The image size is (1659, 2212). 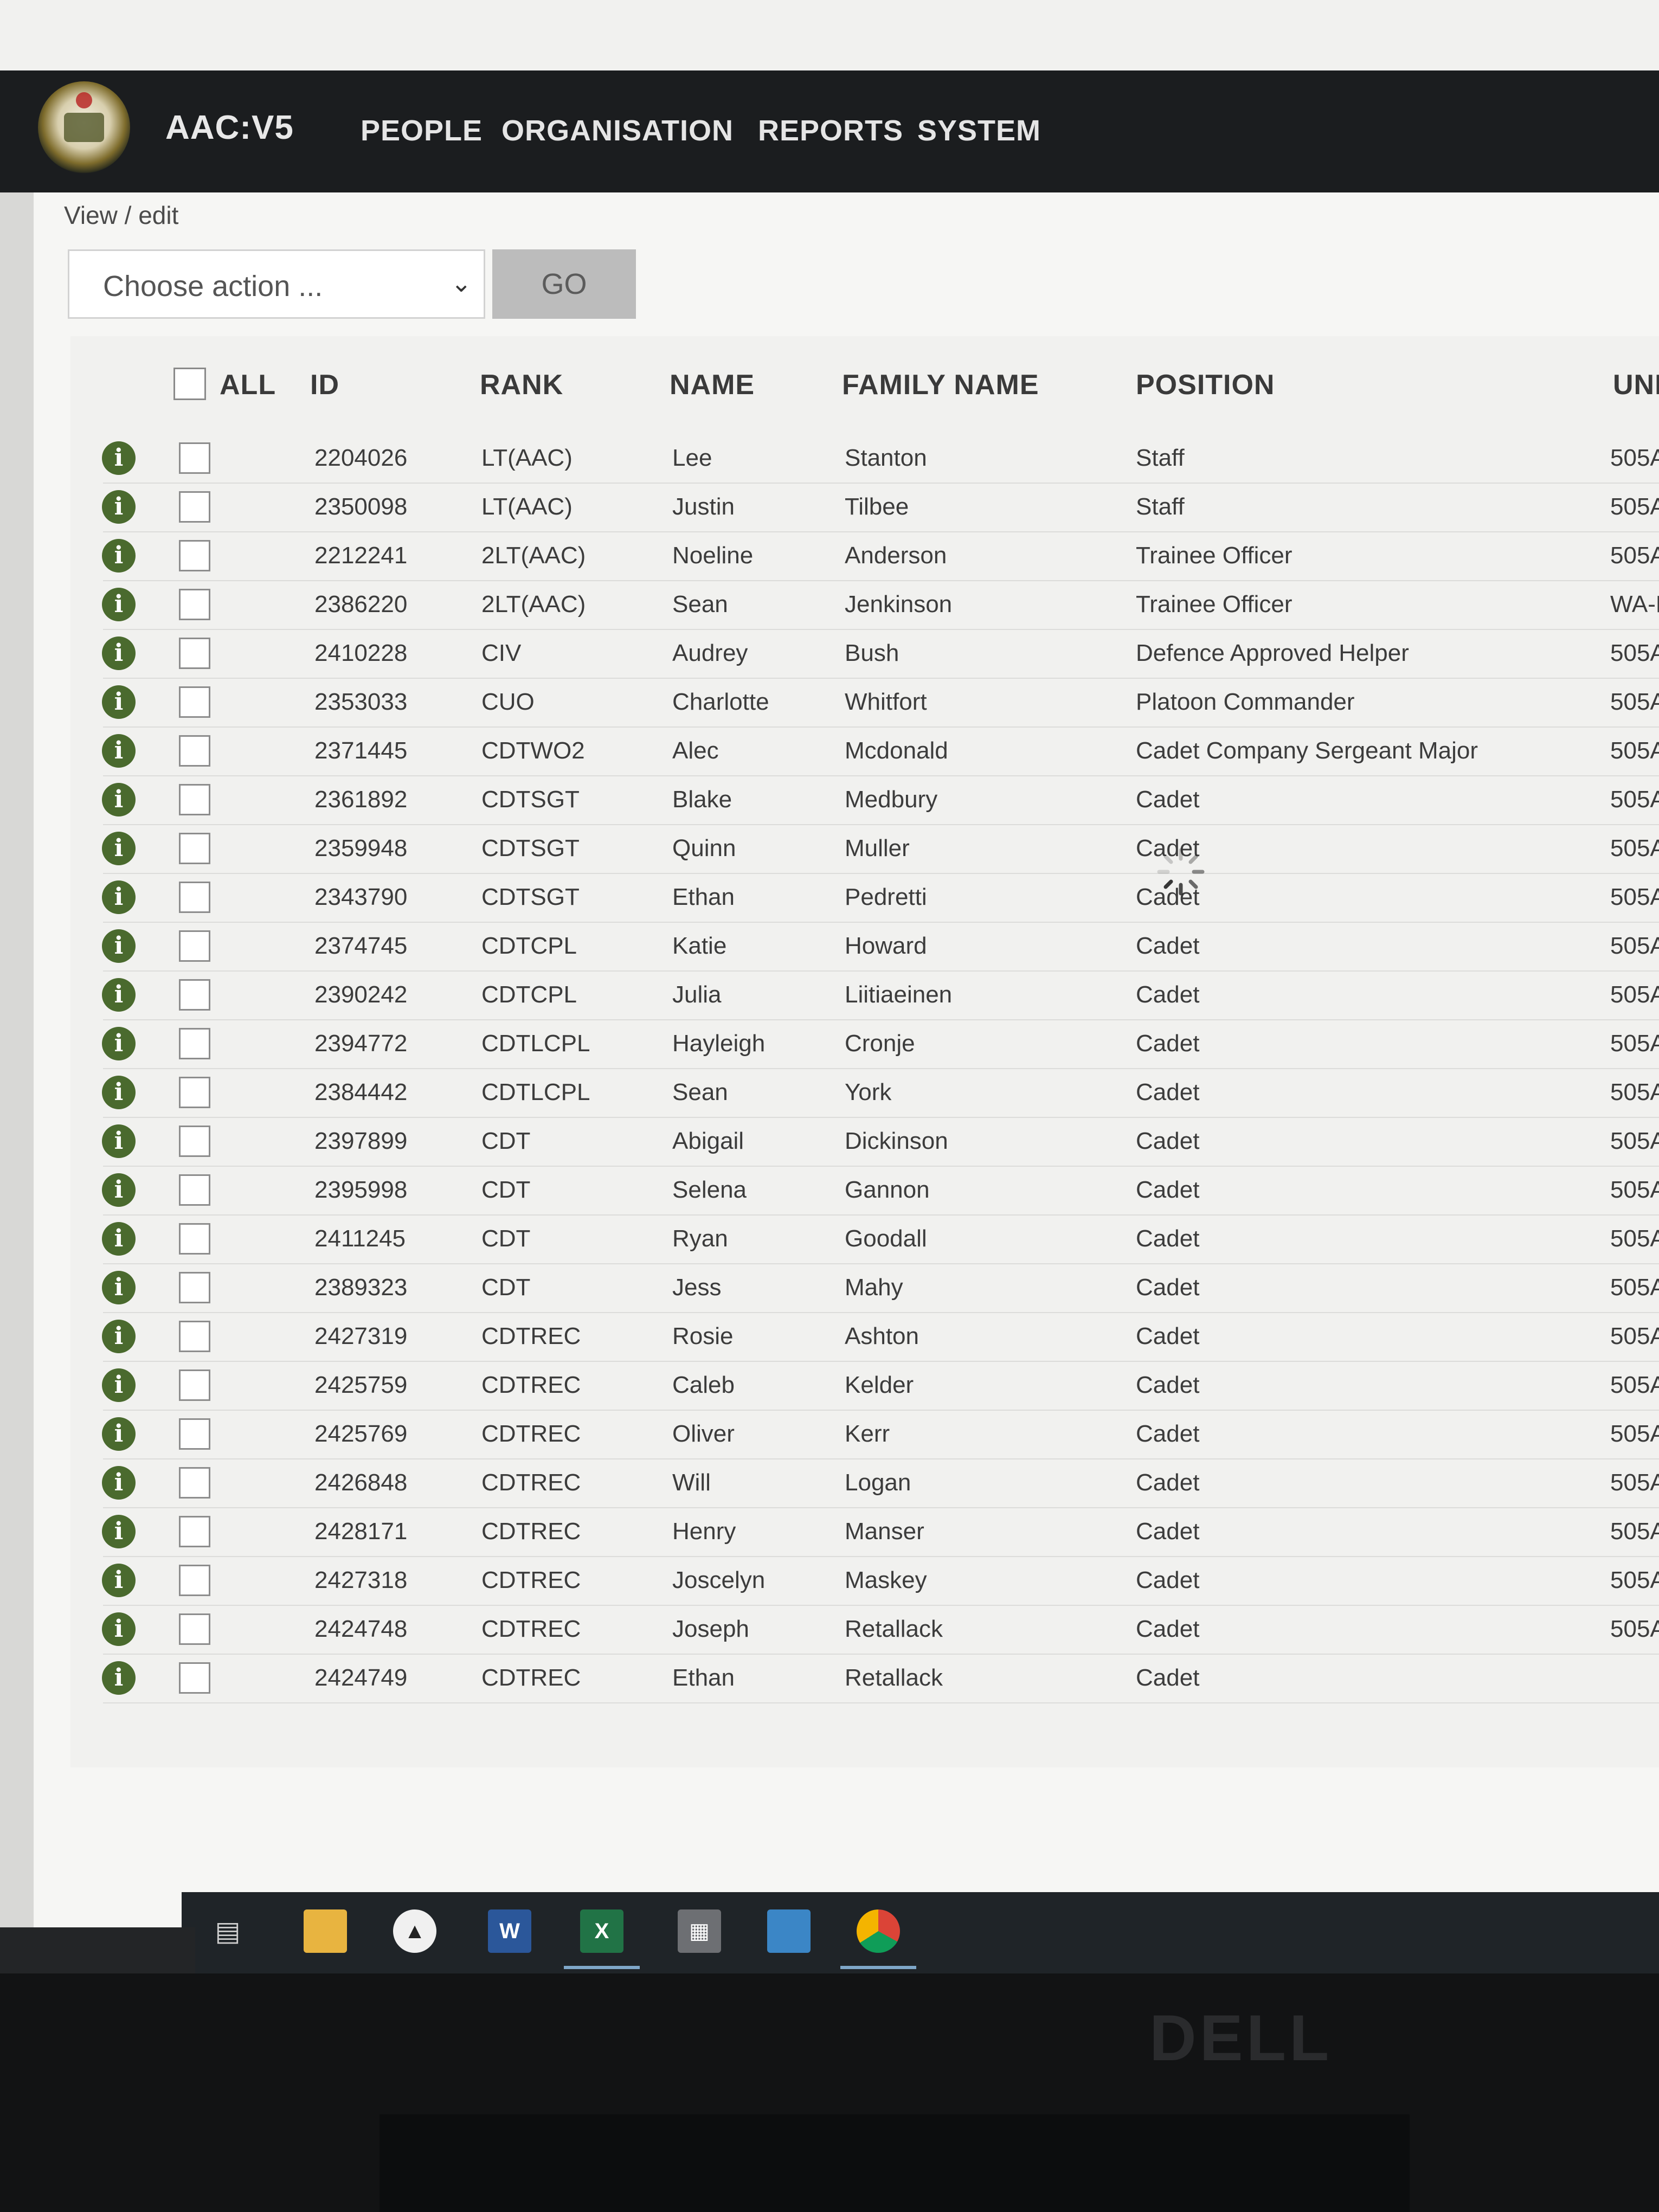 What do you see at coordinates (940, 385) in the screenshot?
I see `column-header-family-name: FAMILY NAME` at bounding box center [940, 385].